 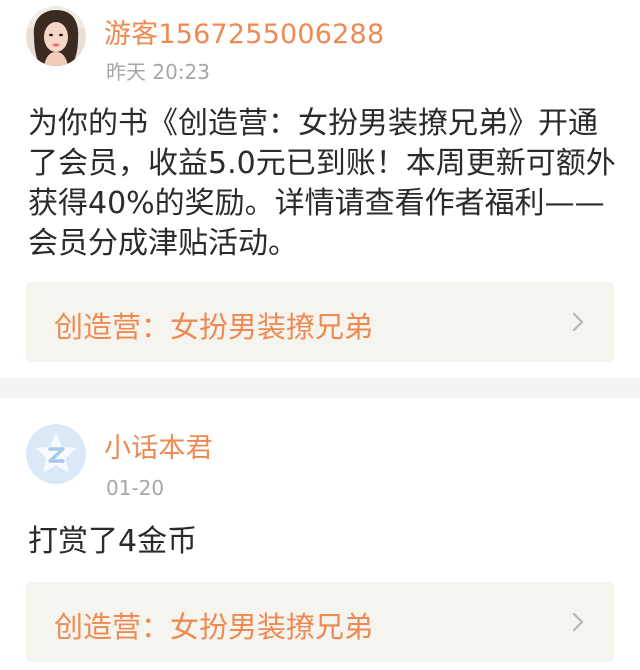 What do you see at coordinates (158, 72) in the screenshot?
I see `timestamp: 昨天 20:23` at bounding box center [158, 72].